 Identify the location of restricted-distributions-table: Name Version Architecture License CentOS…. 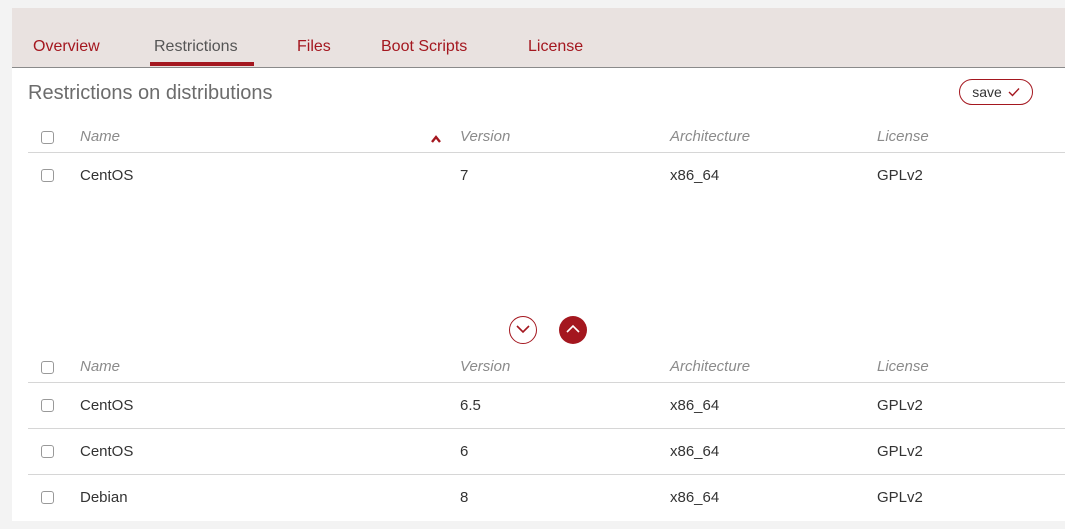
(538, 160).